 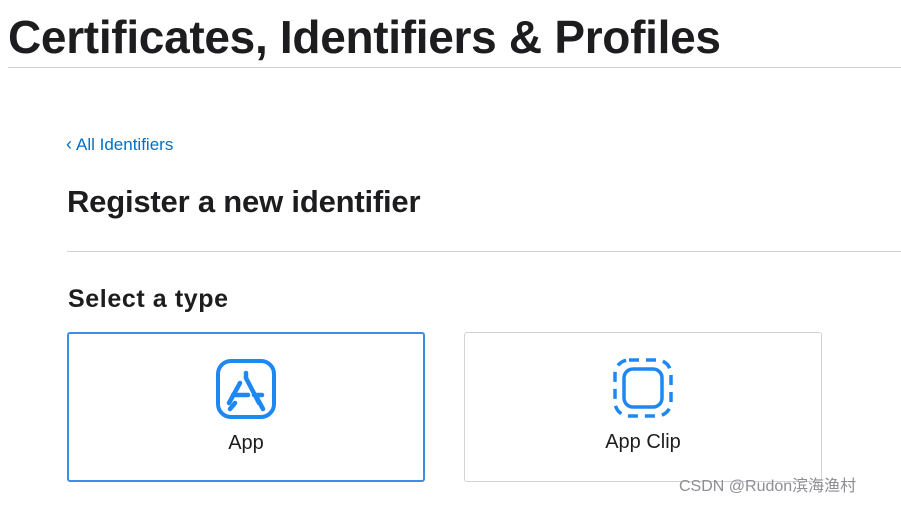 I want to click on page-title: Certificates, Identifiers & Profiles, so click(x=364, y=37).